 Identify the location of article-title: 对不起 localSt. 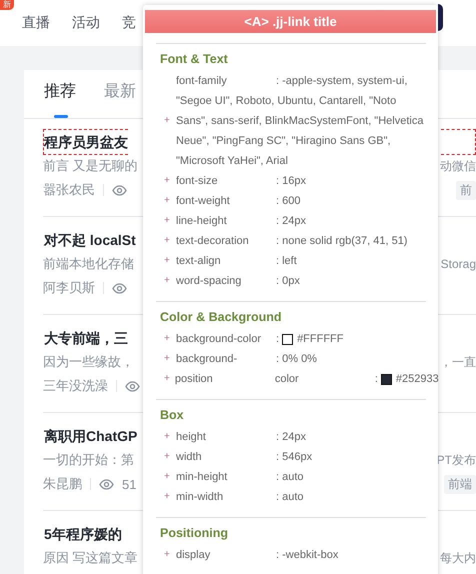
(89, 240).